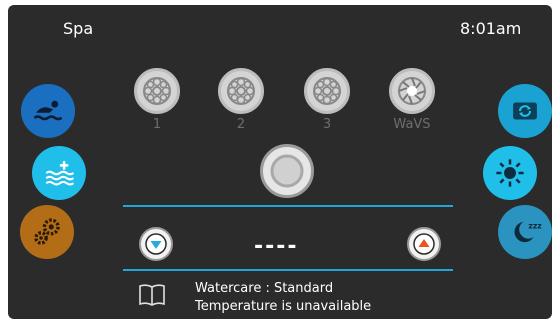 This screenshot has width=558, height=322. I want to click on manual-button, so click(152, 295).